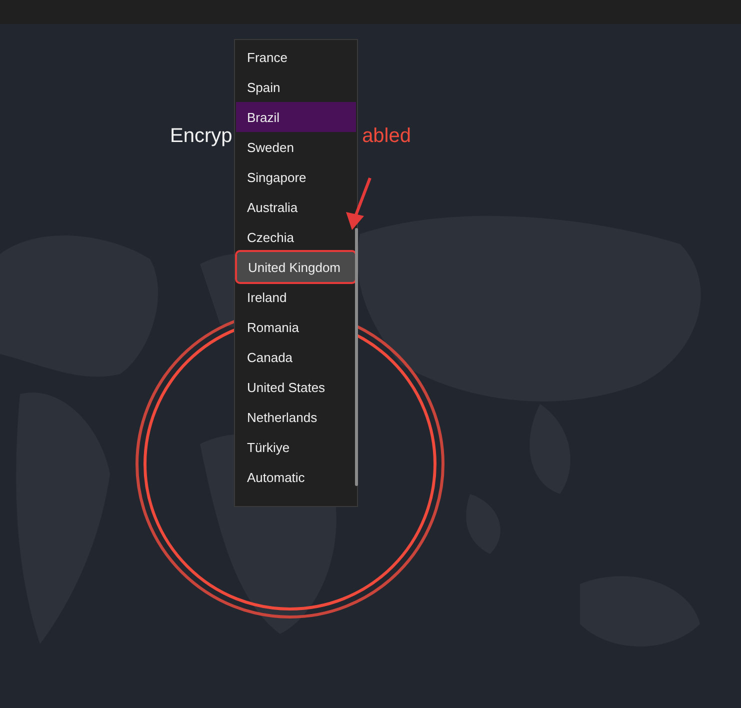 This screenshot has height=708, width=741. I want to click on country-option: Romania, so click(296, 327).